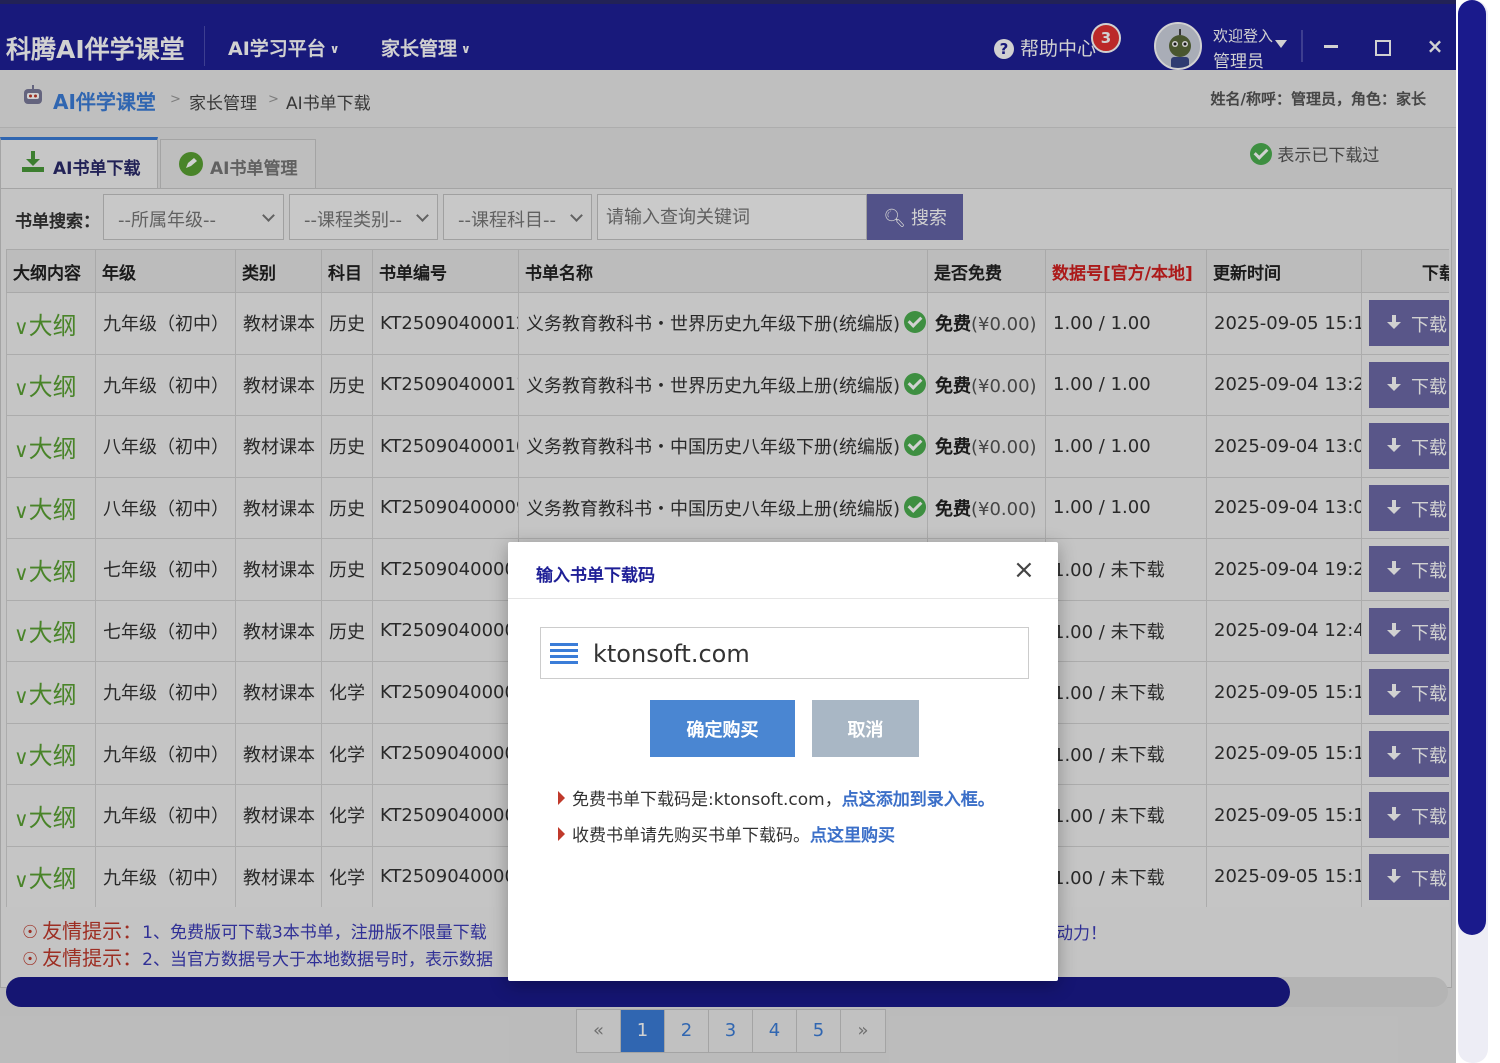 Image resolution: width=1500 pixels, height=1063 pixels. What do you see at coordinates (691, 836) in the screenshot?
I see `hint-text: 收费书单请先购买书单下载码。` at bounding box center [691, 836].